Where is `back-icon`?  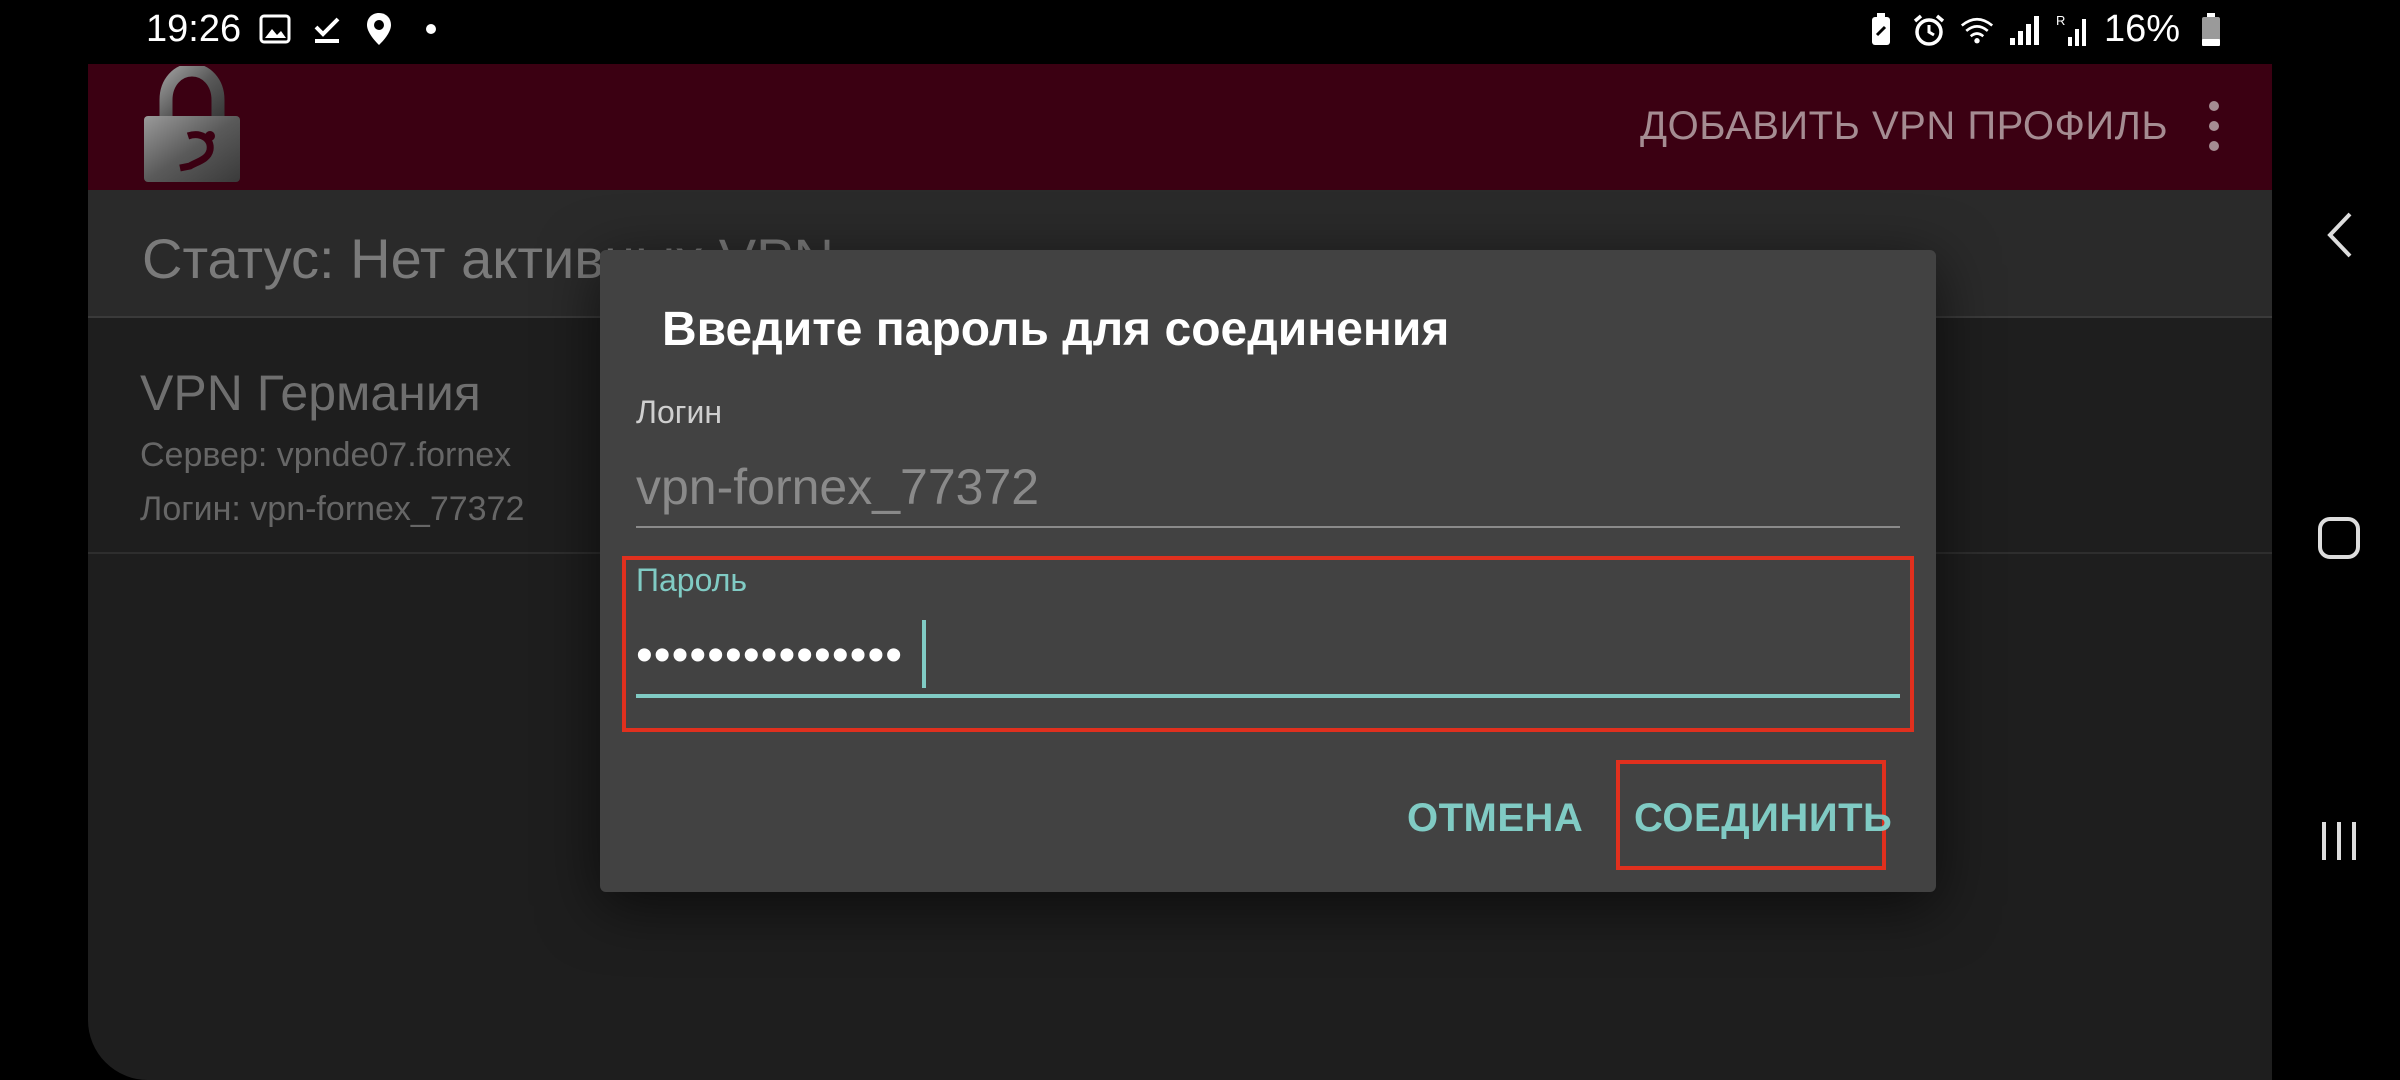 back-icon is located at coordinates (2340, 235).